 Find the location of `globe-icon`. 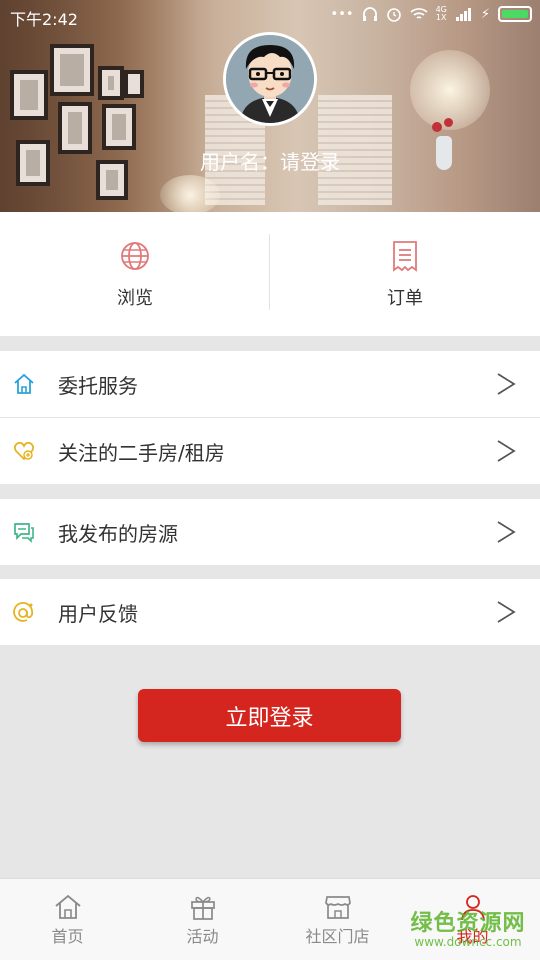

globe-icon is located at coordinates (135, 256).